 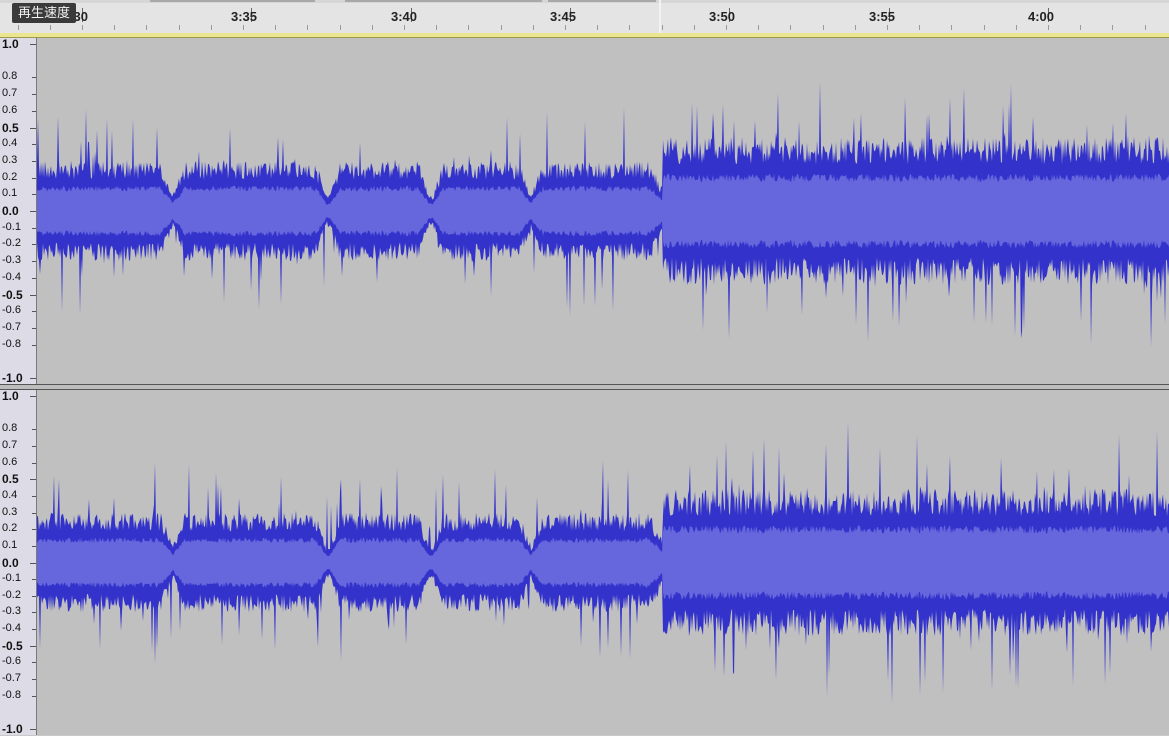 What do you see at coordinates (1041, 16) in the screenshot?
I see `ruler-time-label: 4:00` at bounding box center [1041, 16].